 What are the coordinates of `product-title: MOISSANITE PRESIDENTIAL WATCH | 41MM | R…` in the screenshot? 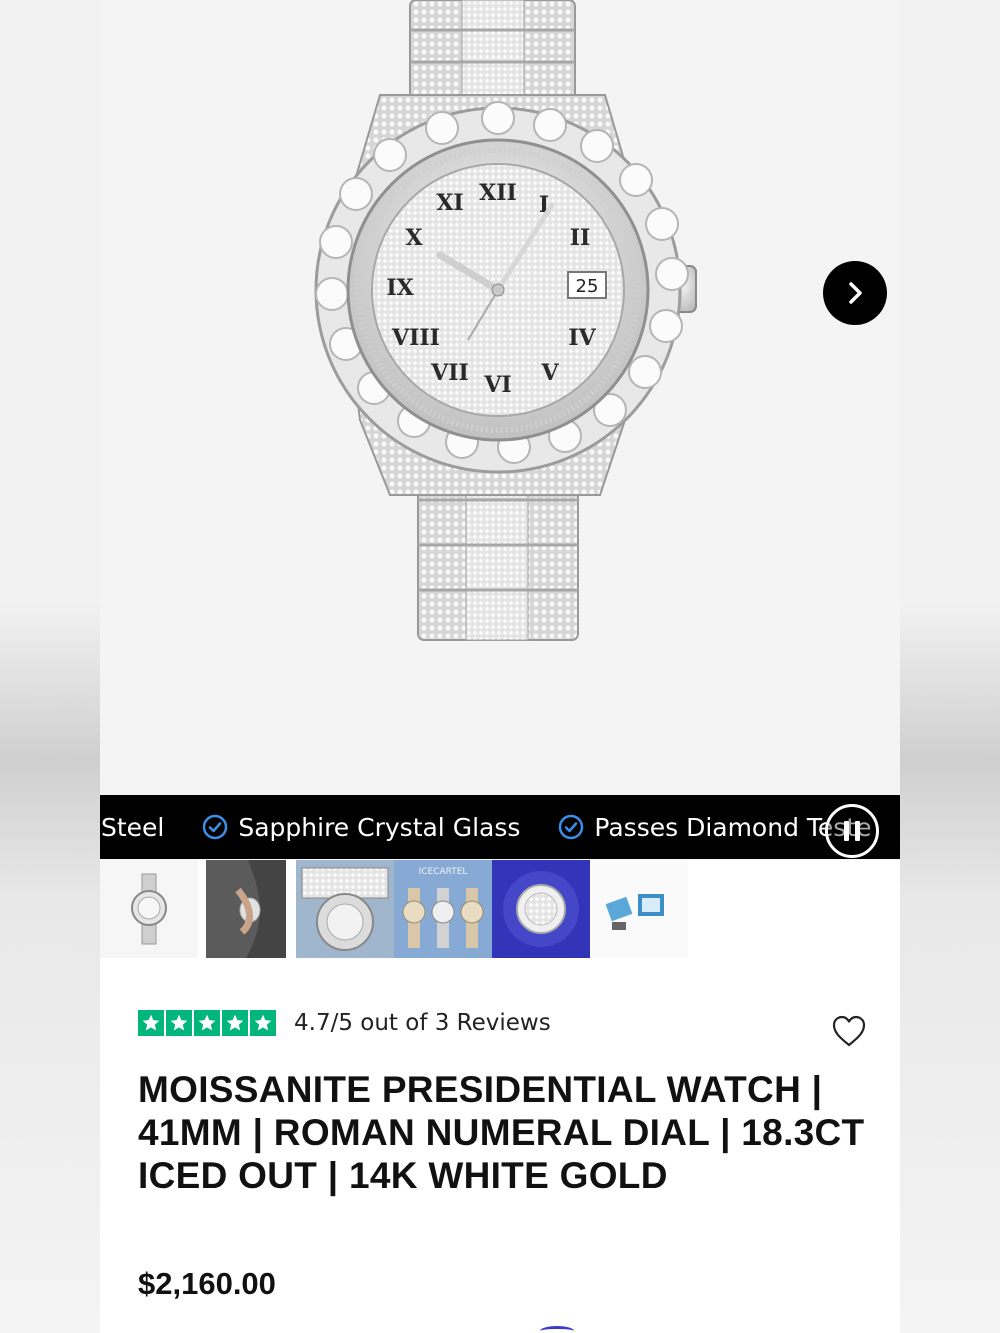 It's located at (501, 1132).